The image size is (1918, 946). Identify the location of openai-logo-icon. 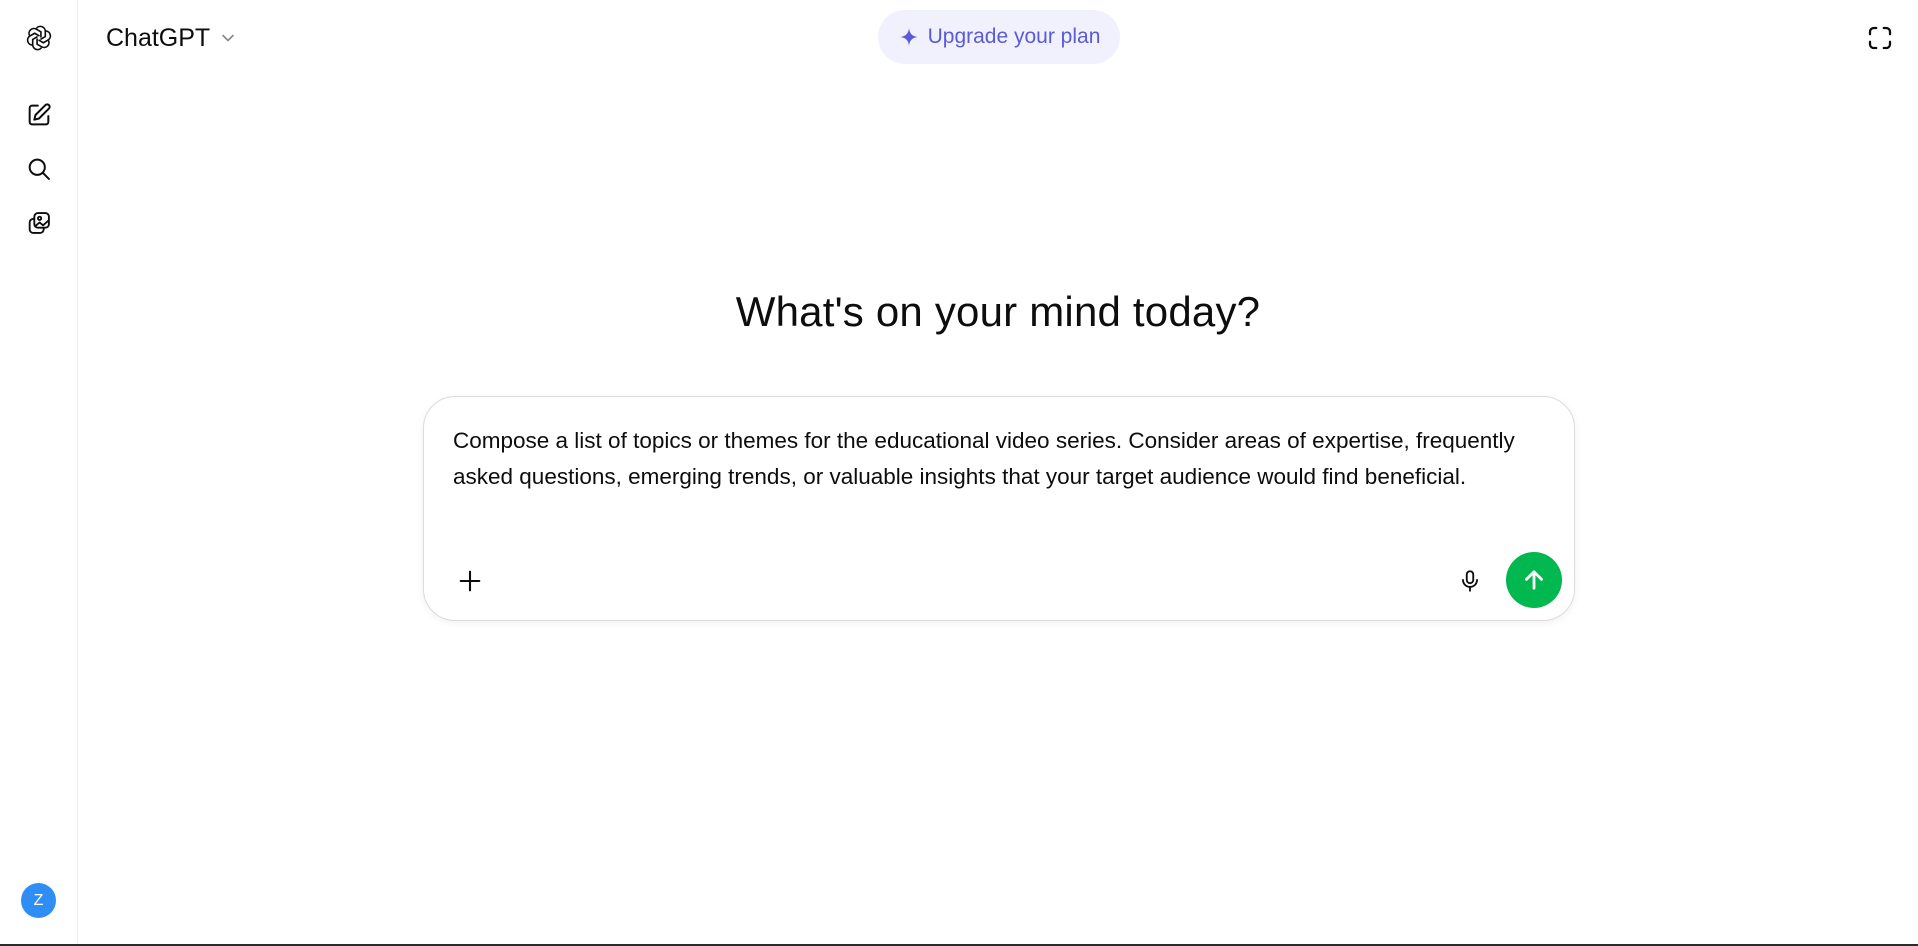
(39, 38).